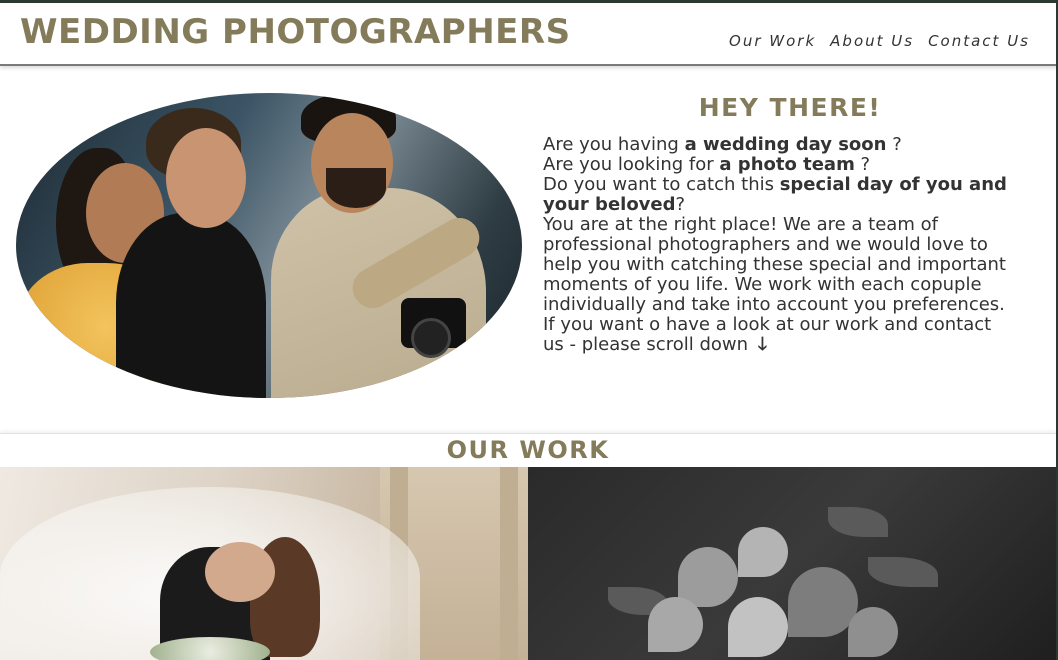  Describe the element at coordinates (295, 32) in the screenshot. I see `site-logo: WEDDING PHOTOGRAPHERS` at that location.